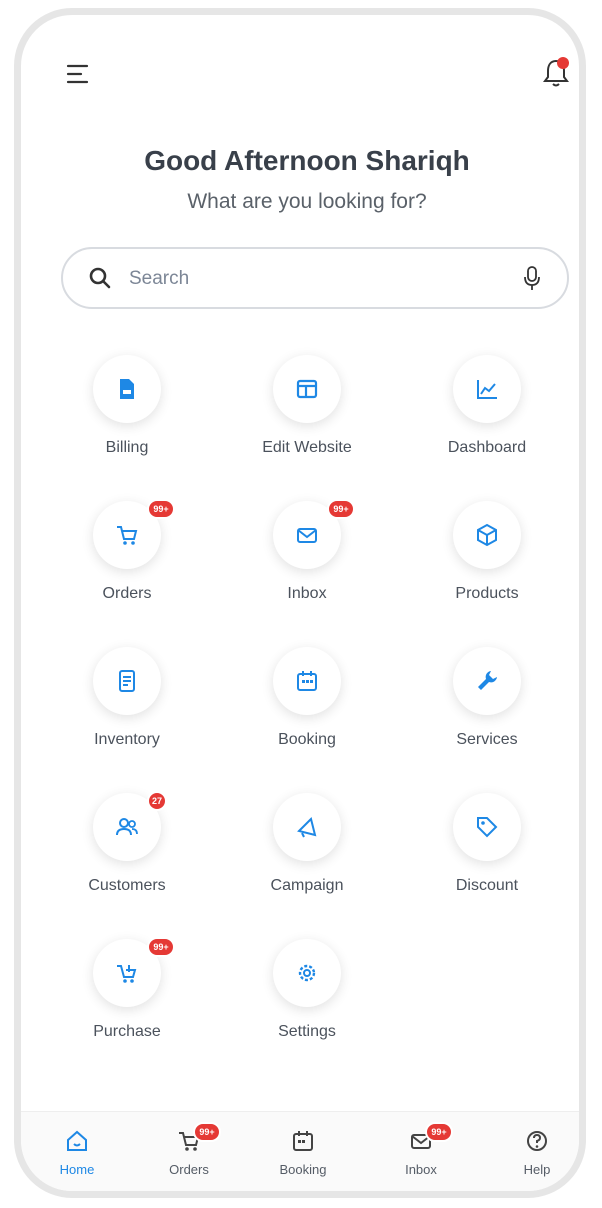 This screenshot has height=1208, width=602. I want to click on tile-campaign: Campaign, so click(307, 853).